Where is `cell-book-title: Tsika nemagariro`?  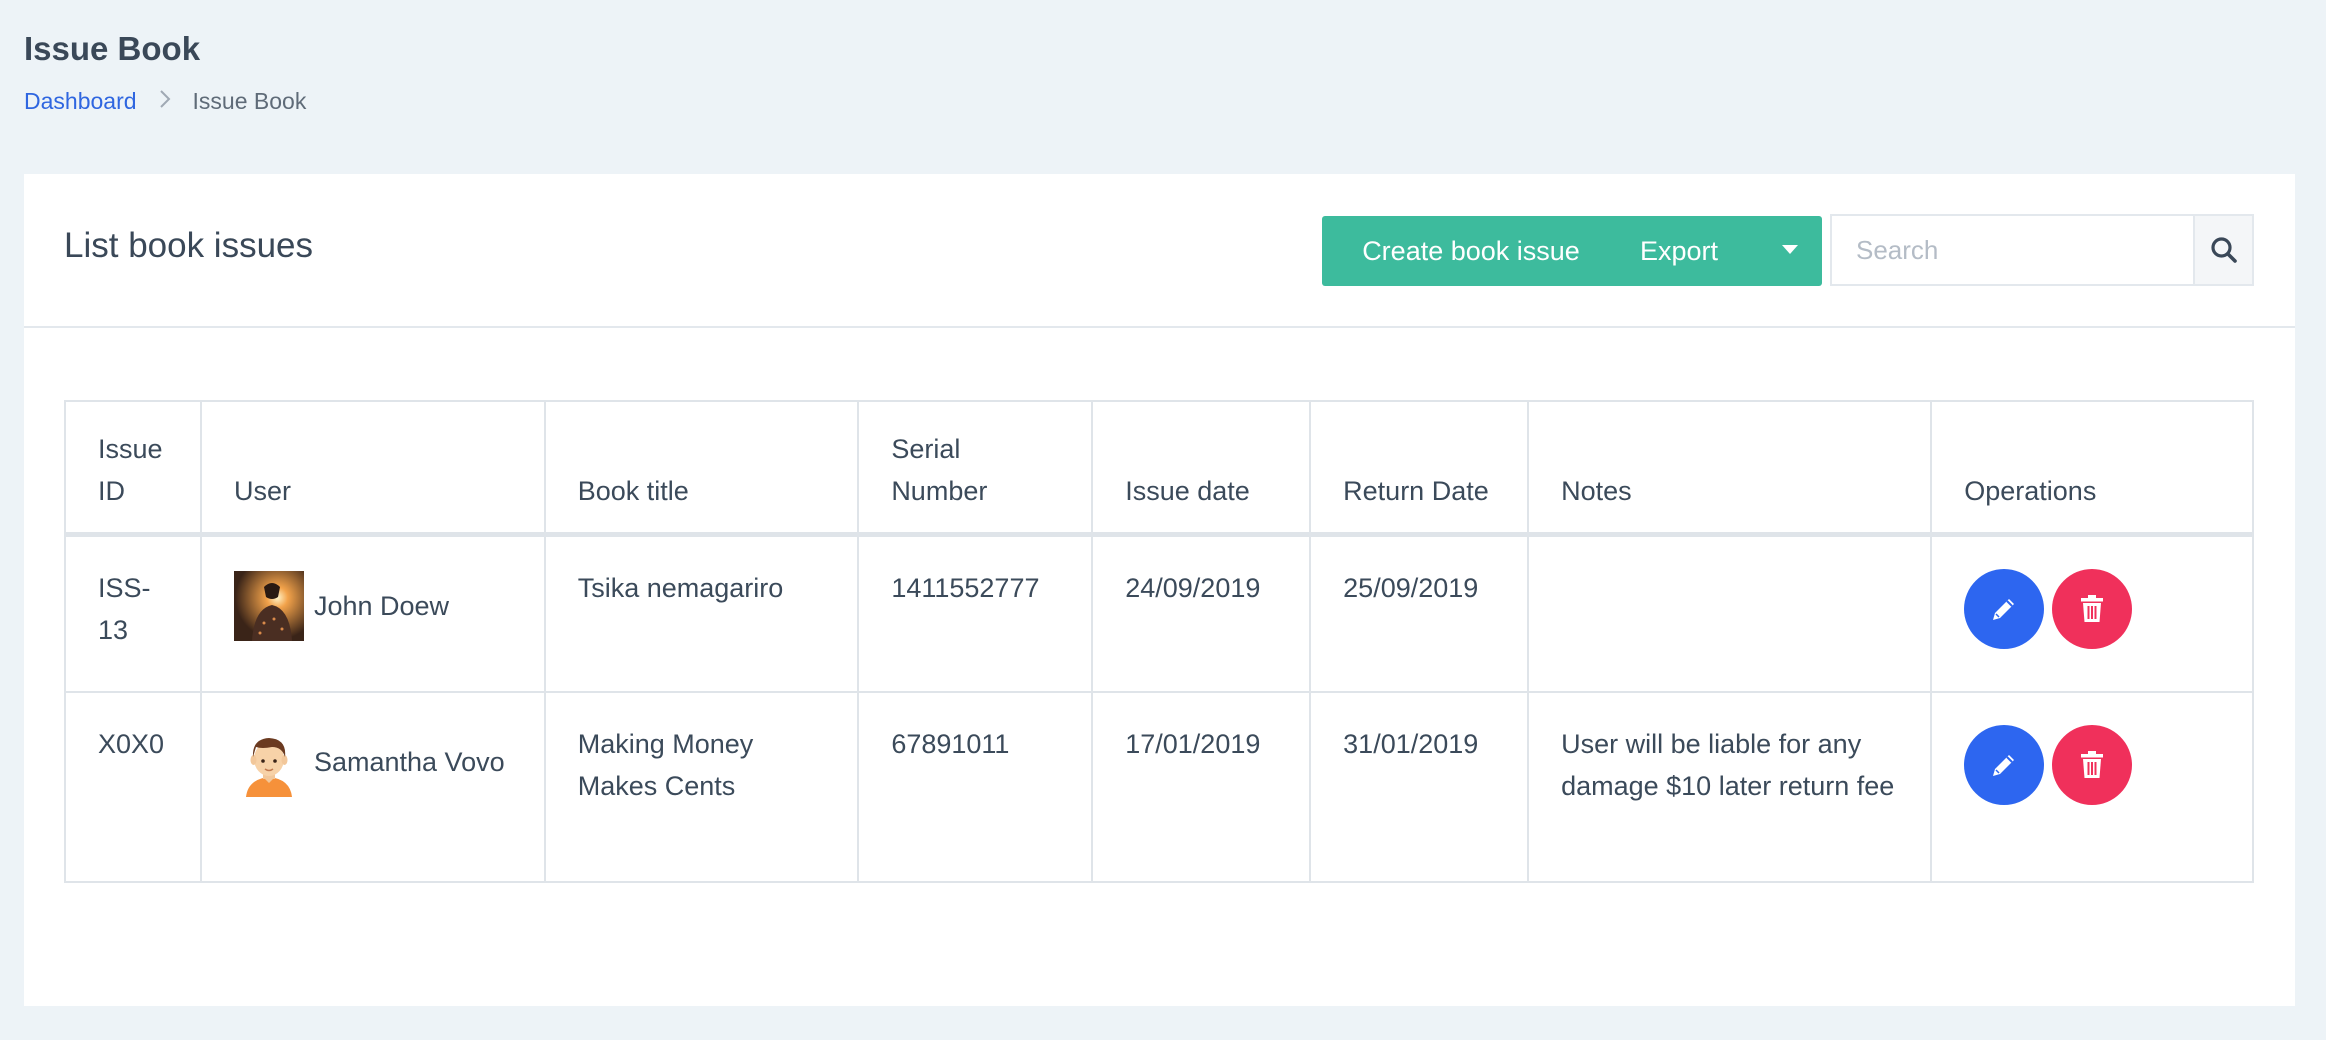
cell-book-title: Tsika nemagariro is located at coordinates (701, 613).